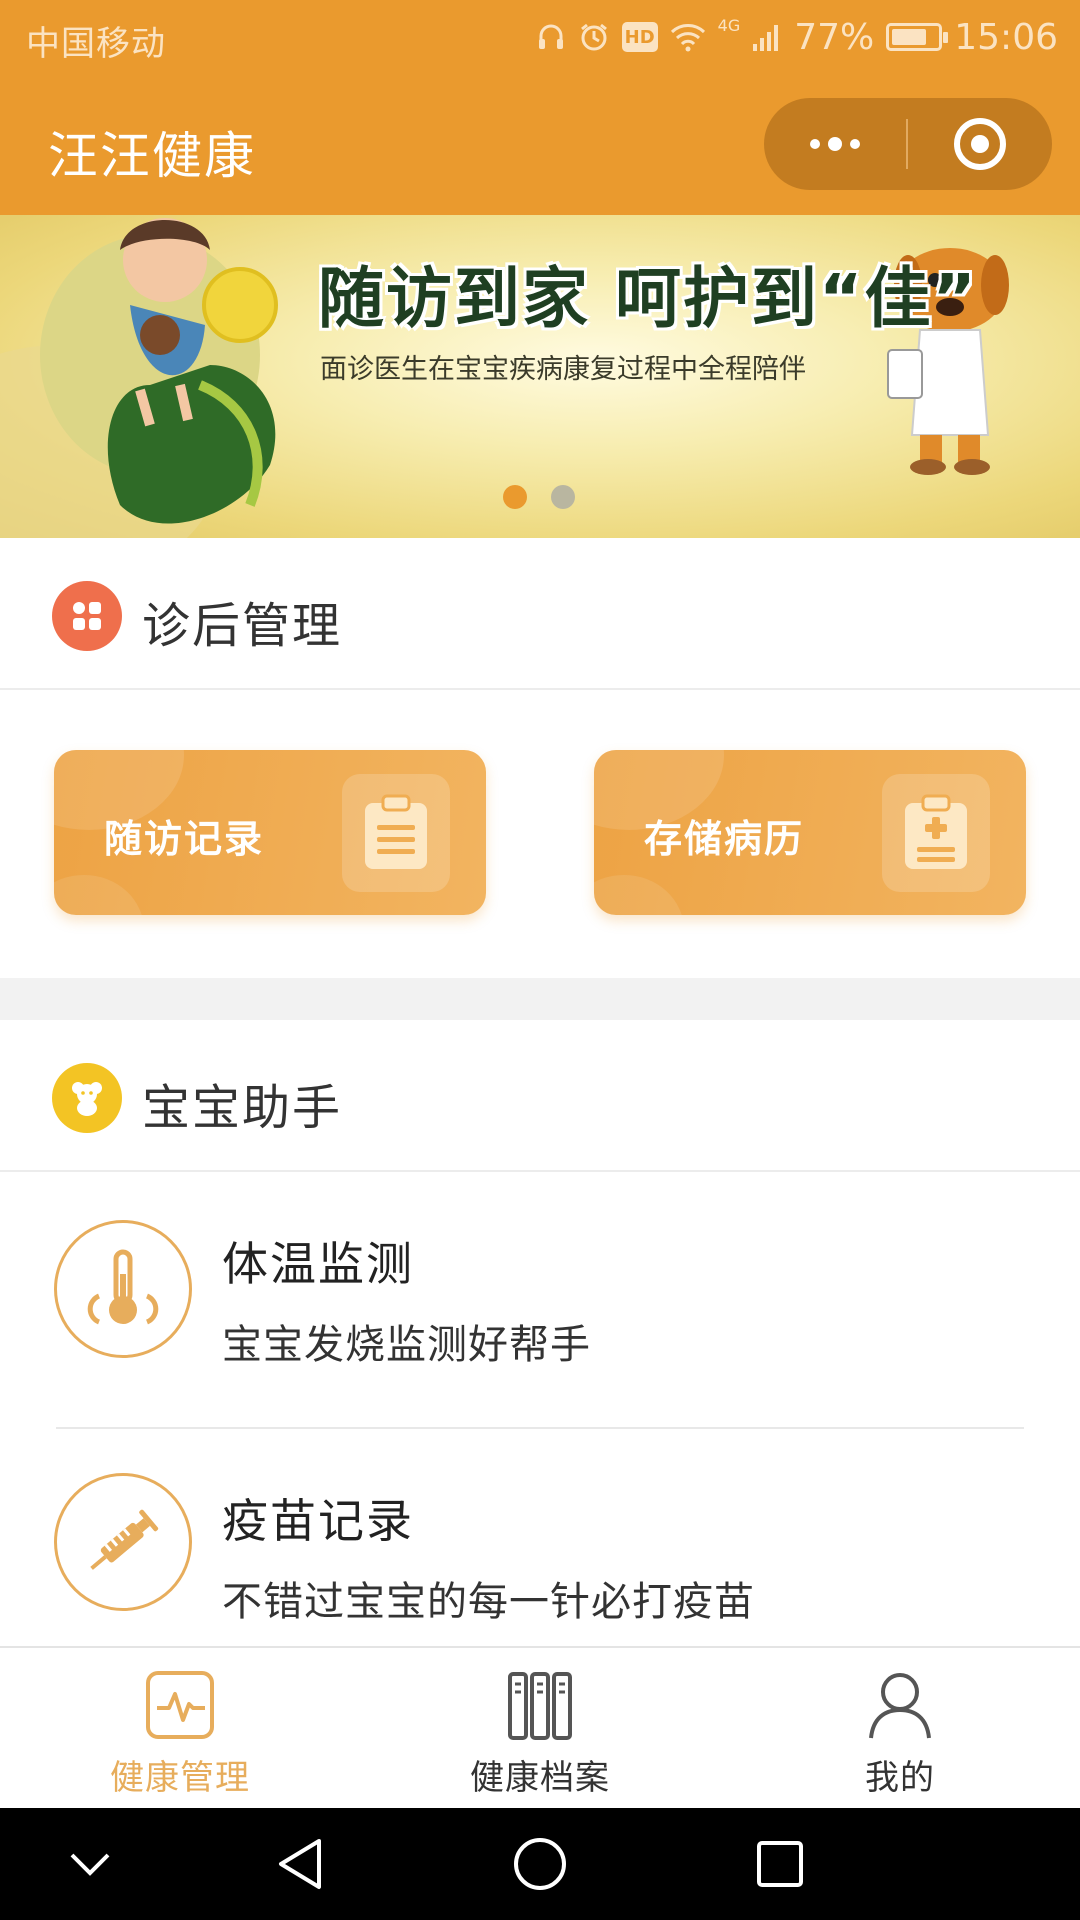 Image resolution: width=1080 pixels, height=1920 pixels. What do you see at coordinates (87, 616) in the screenshot?
I see `grid-icon` at bounding box center [87, 616].